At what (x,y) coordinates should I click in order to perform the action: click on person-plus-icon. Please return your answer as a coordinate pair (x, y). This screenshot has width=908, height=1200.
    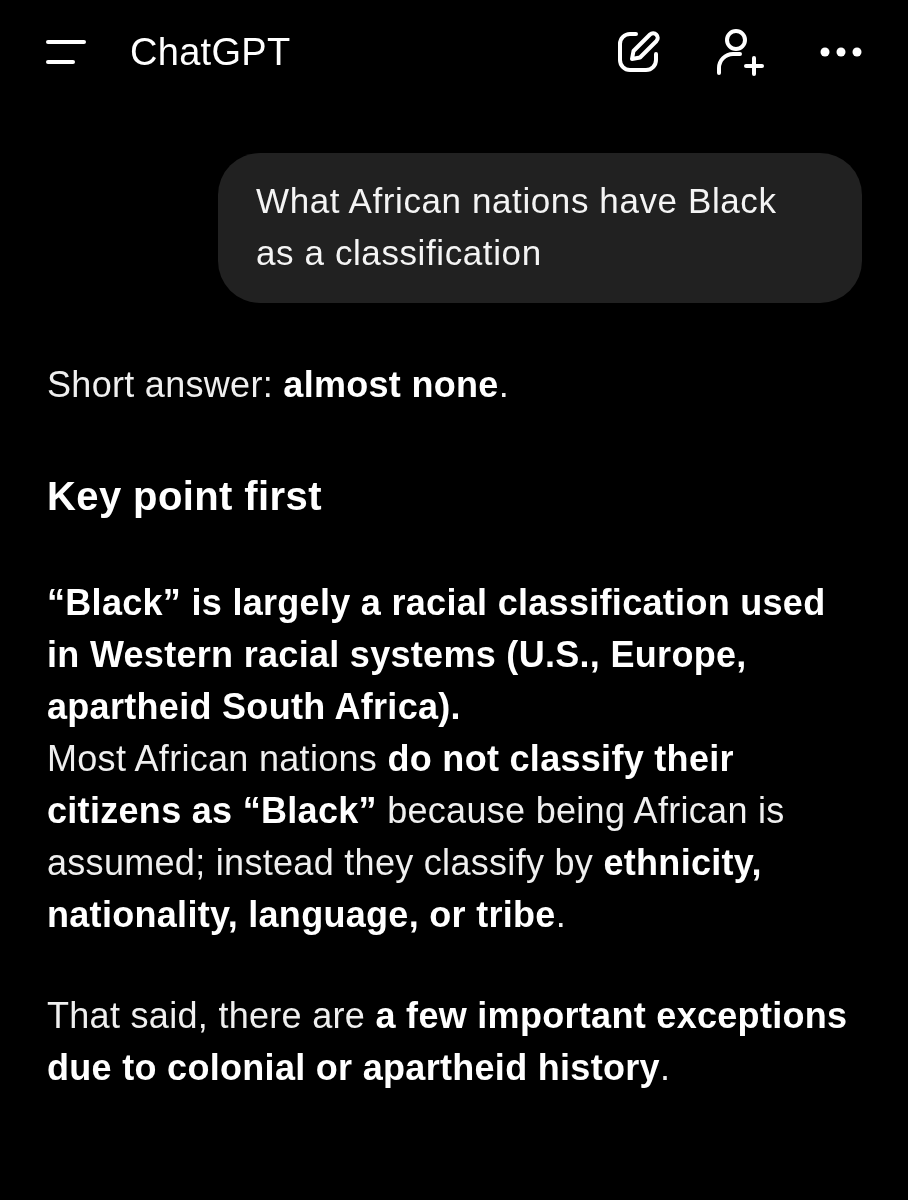
    Looking at the image, I should click on (740, 52).